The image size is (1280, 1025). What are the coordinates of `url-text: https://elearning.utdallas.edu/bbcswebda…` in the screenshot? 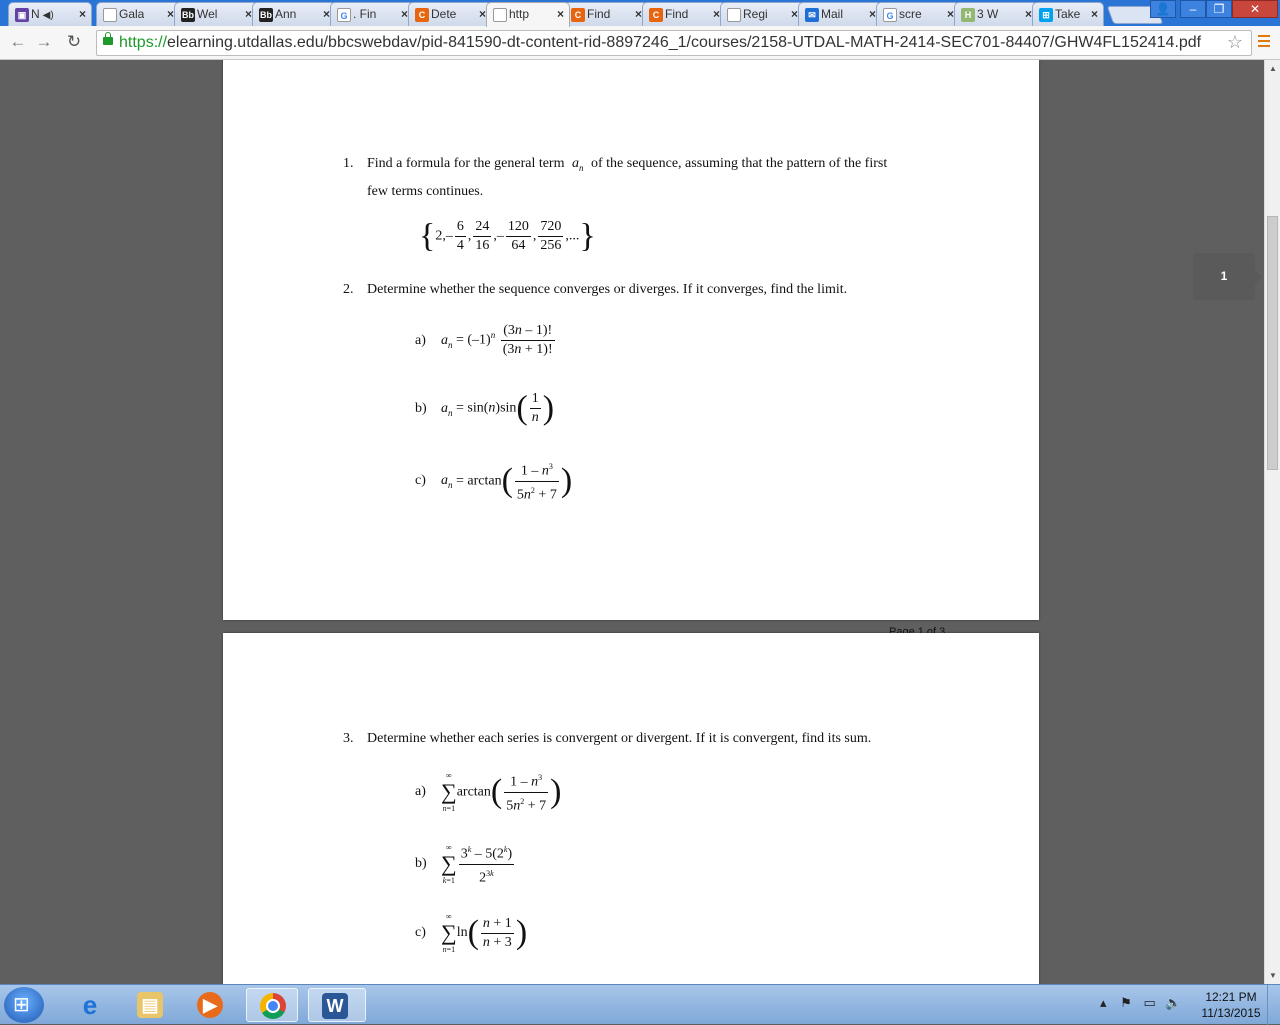 It's located at (660, 43).